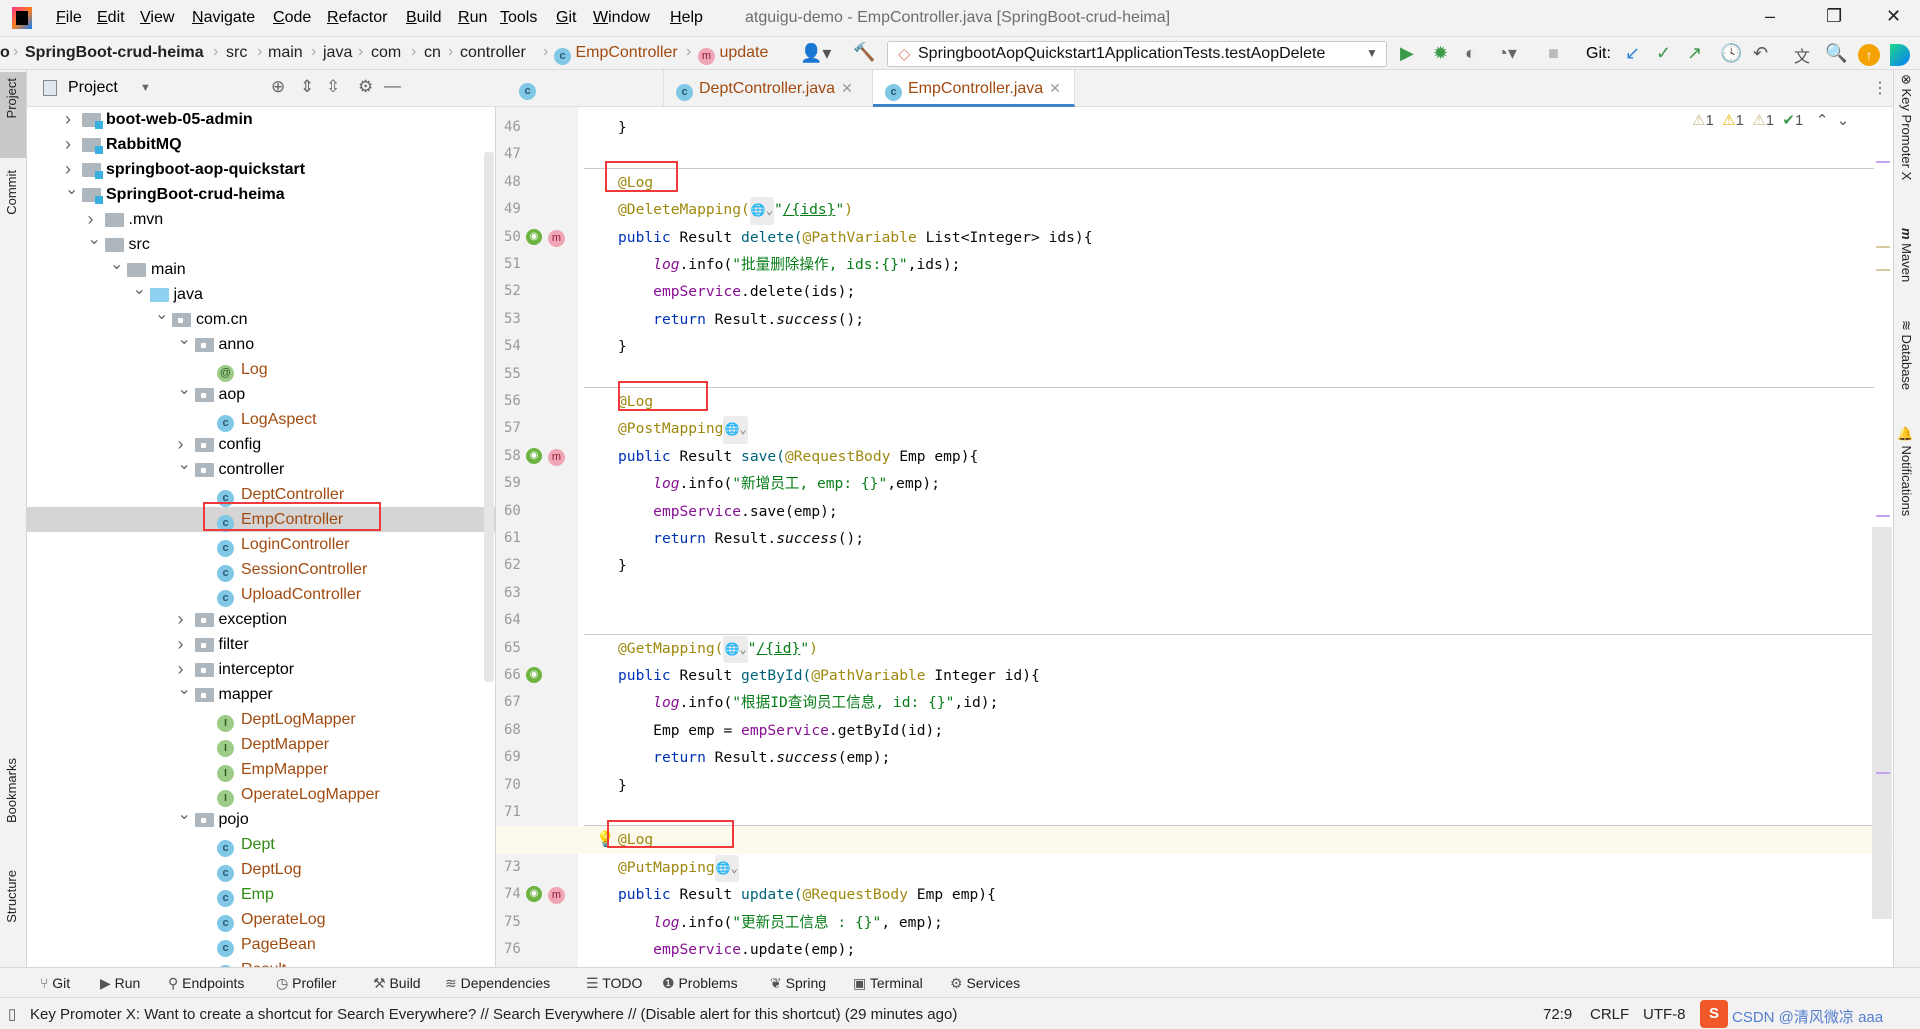 The height and width of the screenshot is (1029, 1920). What do you see at coordinates (261, 544) in the screenshot?
I see `tree-item: c LoginController` at bounding box center [261, 544].